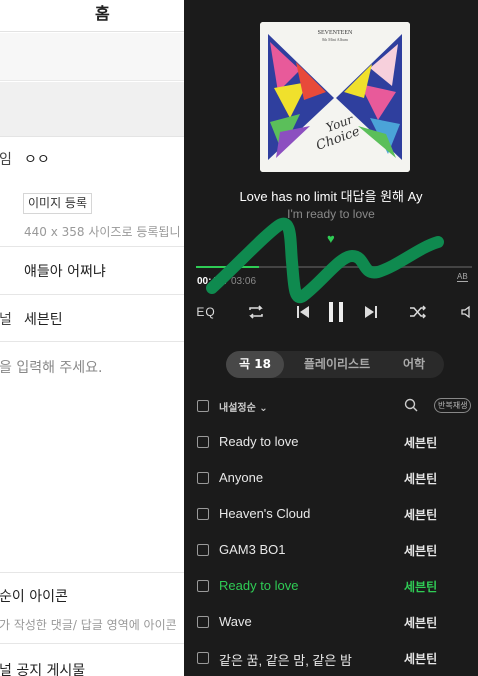 This screenshot has width=478, height=676. I want to click on tab-playlist: 플레이리스트, so click(337, 364).